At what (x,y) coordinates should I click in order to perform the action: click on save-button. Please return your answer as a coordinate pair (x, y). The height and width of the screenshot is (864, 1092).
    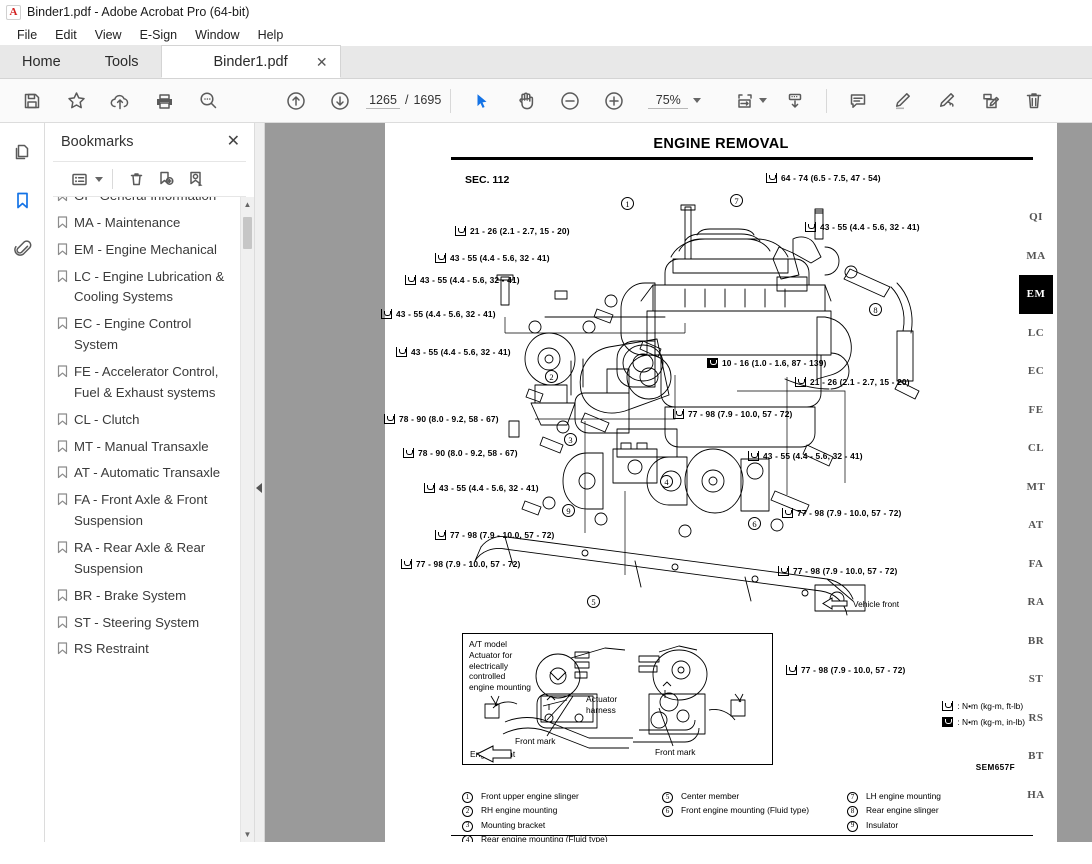
    Looking at the image, I should click on (32, 101).